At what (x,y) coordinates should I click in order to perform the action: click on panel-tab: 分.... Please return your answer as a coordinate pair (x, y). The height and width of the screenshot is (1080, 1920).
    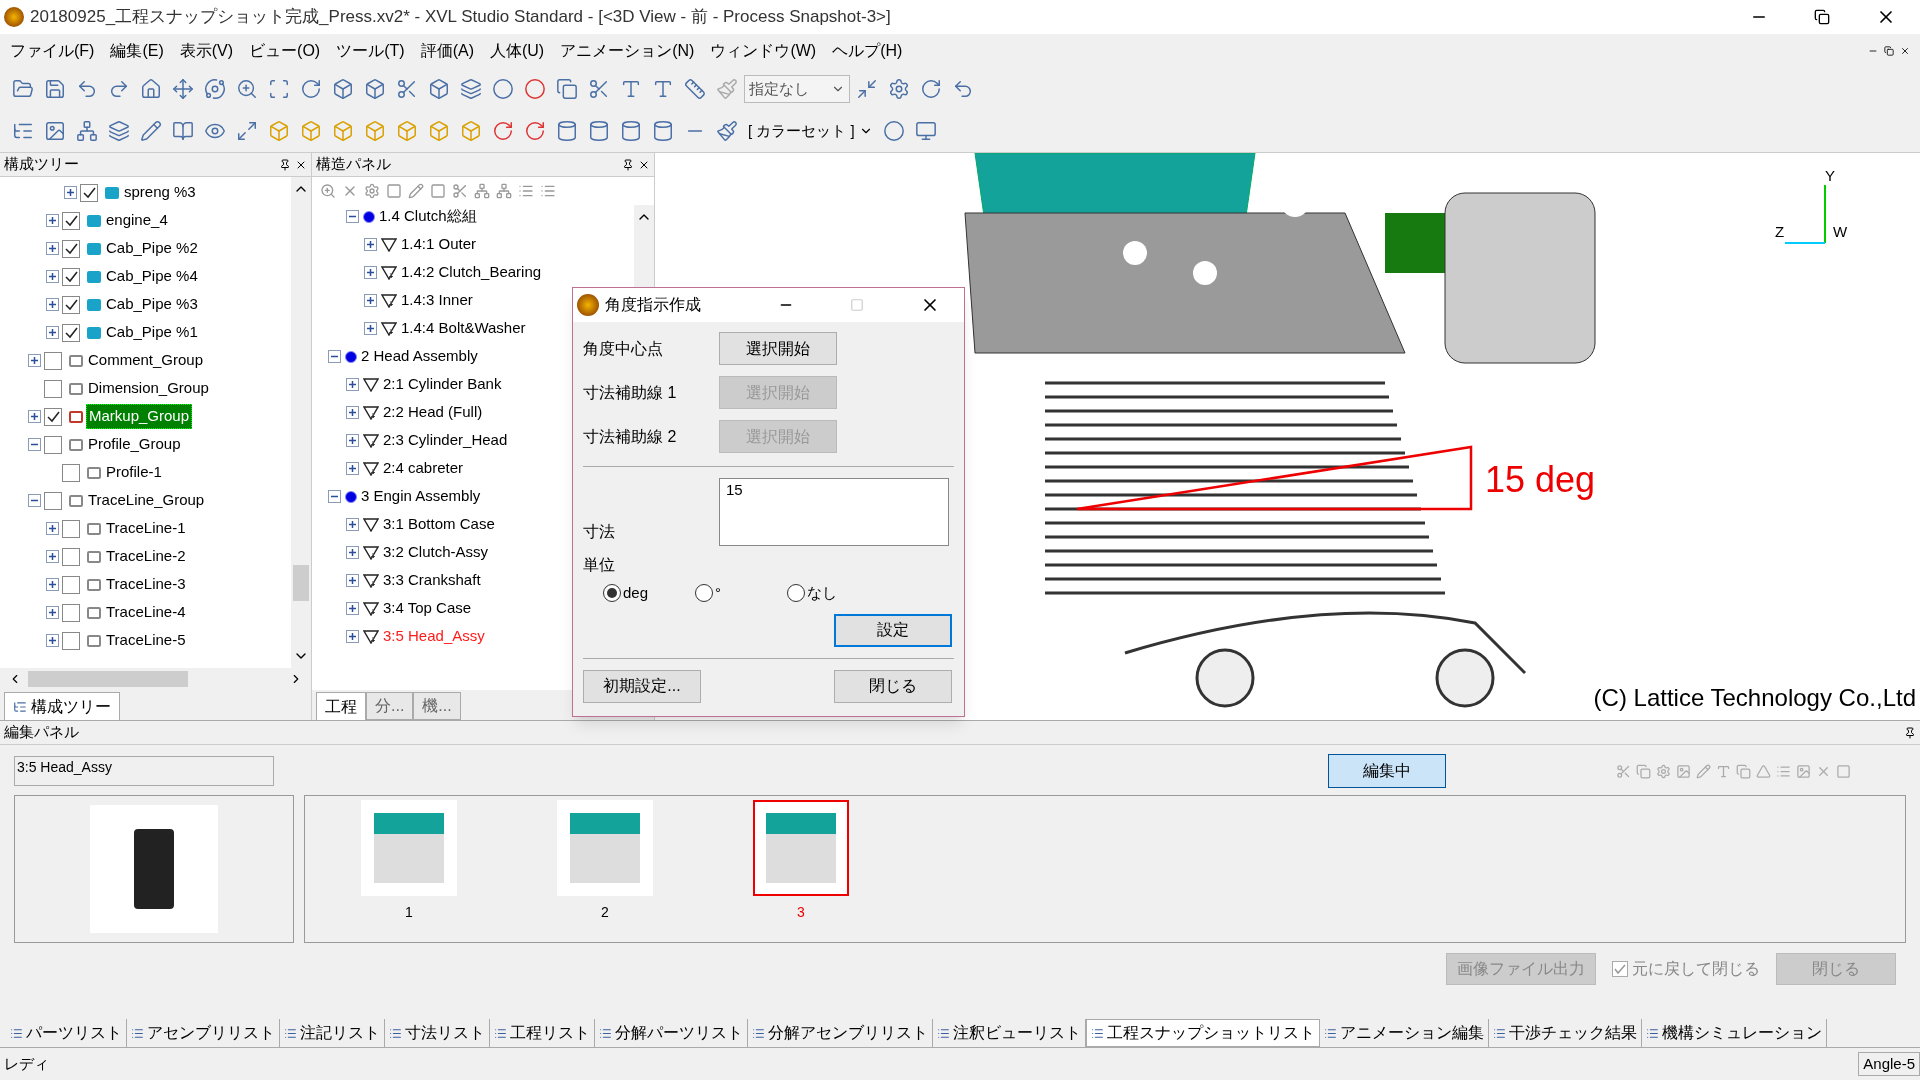
    Looking at the image, I should click on (390, 706).